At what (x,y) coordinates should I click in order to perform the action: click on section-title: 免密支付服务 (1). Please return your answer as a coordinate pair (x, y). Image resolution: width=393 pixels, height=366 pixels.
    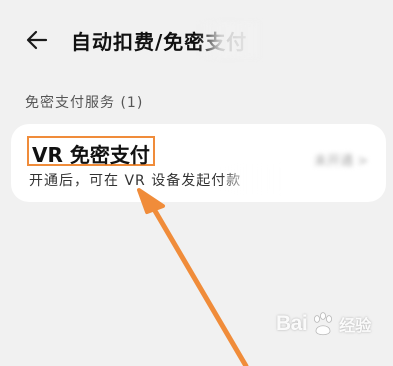
    Looking at the image, I should click on (84, 103).